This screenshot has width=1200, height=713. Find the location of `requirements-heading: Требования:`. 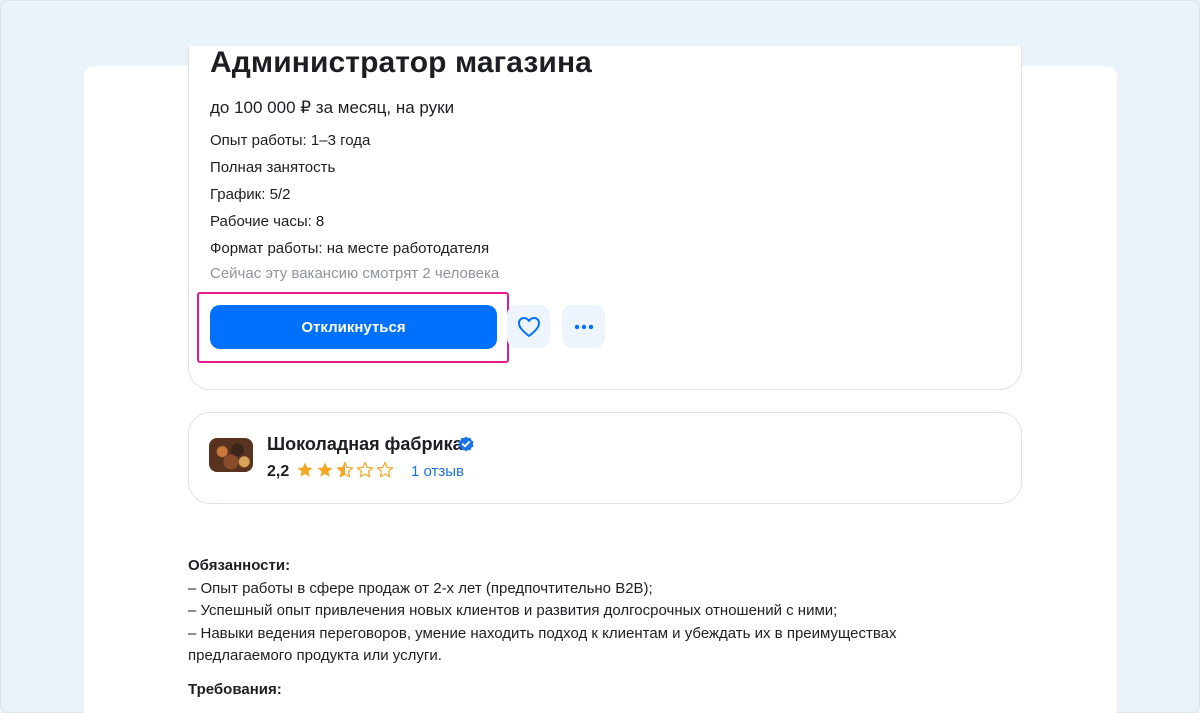

requirements-heading: Требования: is located at coordinates (235, 689).